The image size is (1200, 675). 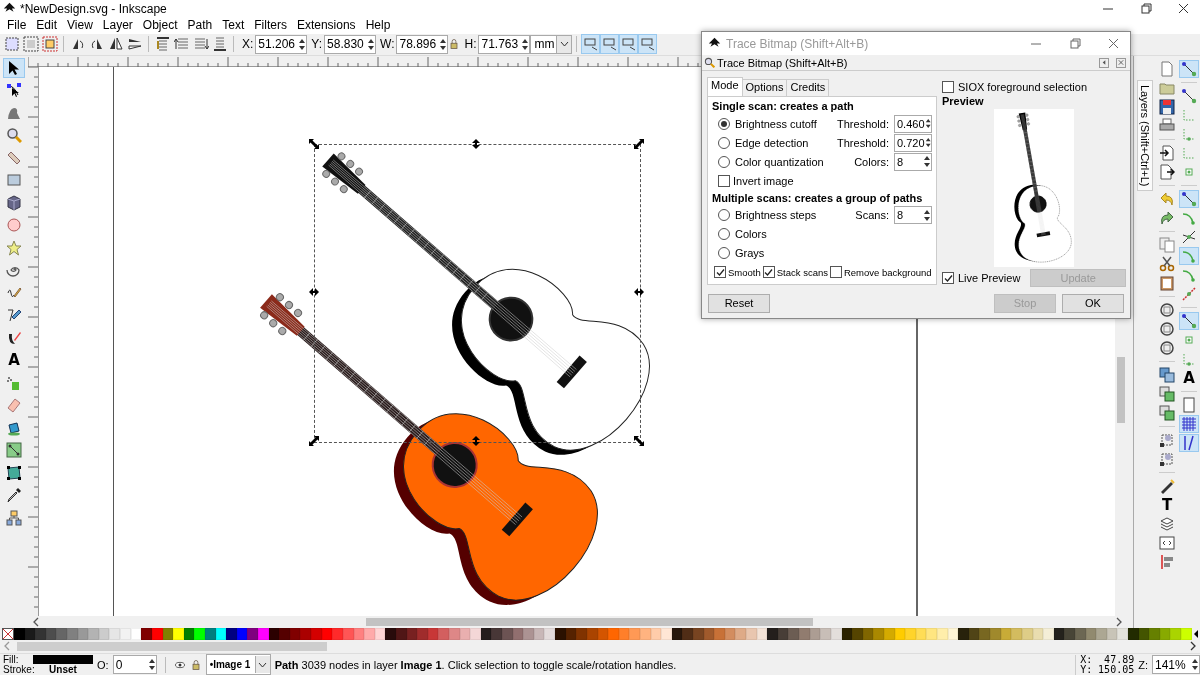 I want to click on checkbox-label: SIOX foreground selection, so click(x=1023, y=87).